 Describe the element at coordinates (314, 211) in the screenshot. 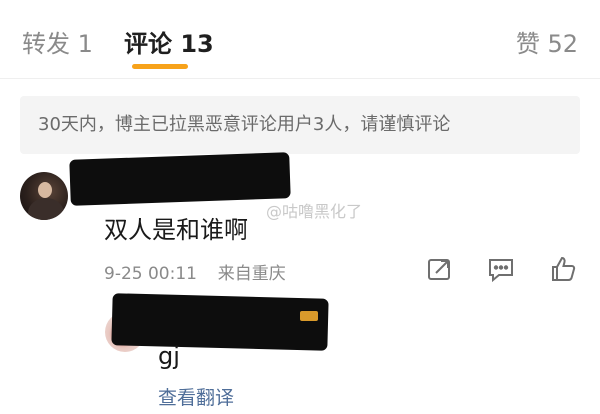

I see `watermark: @咕噜黑化了` at that location.